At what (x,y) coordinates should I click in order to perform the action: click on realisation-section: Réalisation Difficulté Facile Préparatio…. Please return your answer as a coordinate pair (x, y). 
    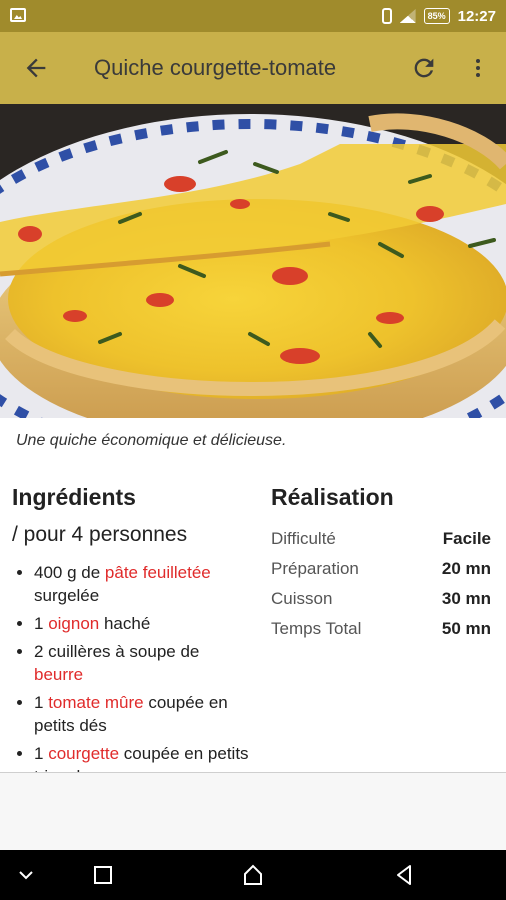
    Looking at the image, I should click on (381, 561).